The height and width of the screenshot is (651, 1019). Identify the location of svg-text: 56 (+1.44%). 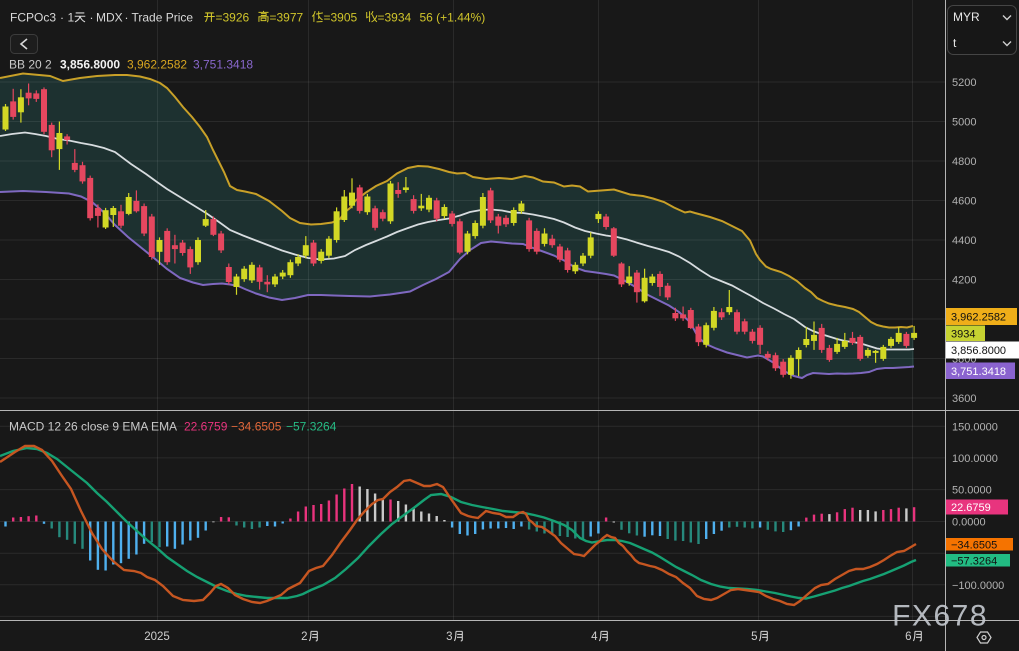
(453, 18).